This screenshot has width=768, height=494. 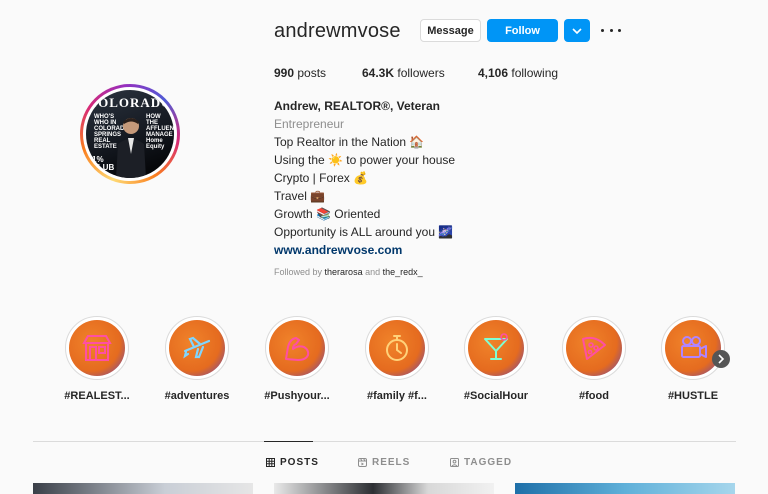 What do you see at coordinates (402, 272) in the screenshot?
I see `followed-user: the_redx_` at bounding box center [402, 272].